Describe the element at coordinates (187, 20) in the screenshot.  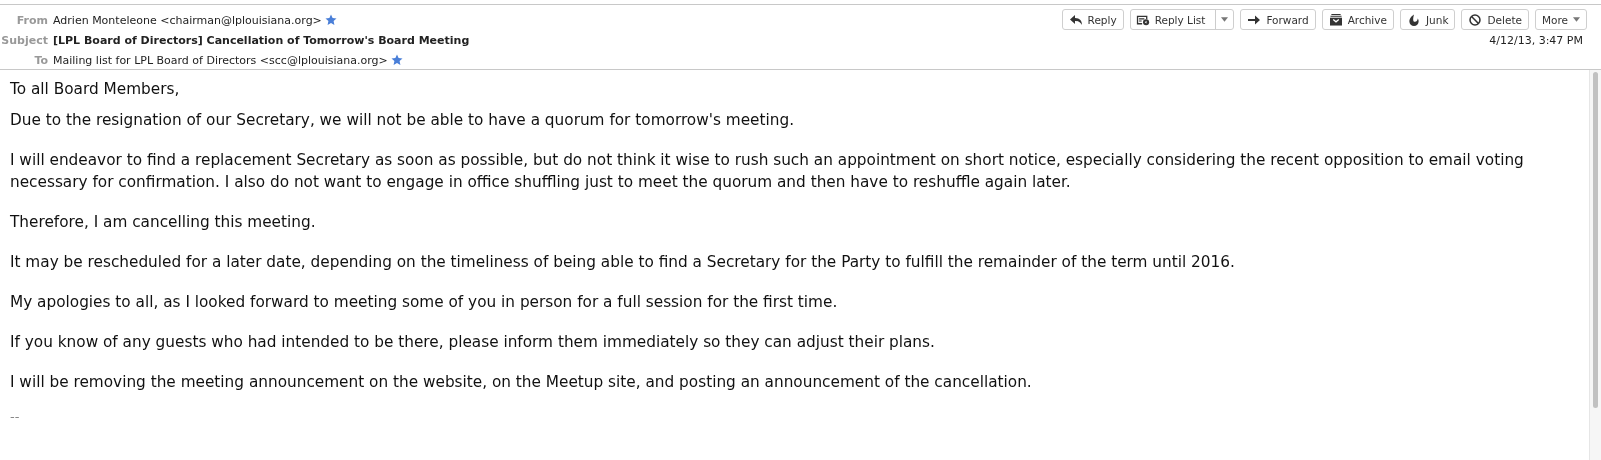
I see `address-text: Adrien Monteleone <chairman@lplouisiana.org>` at that location.